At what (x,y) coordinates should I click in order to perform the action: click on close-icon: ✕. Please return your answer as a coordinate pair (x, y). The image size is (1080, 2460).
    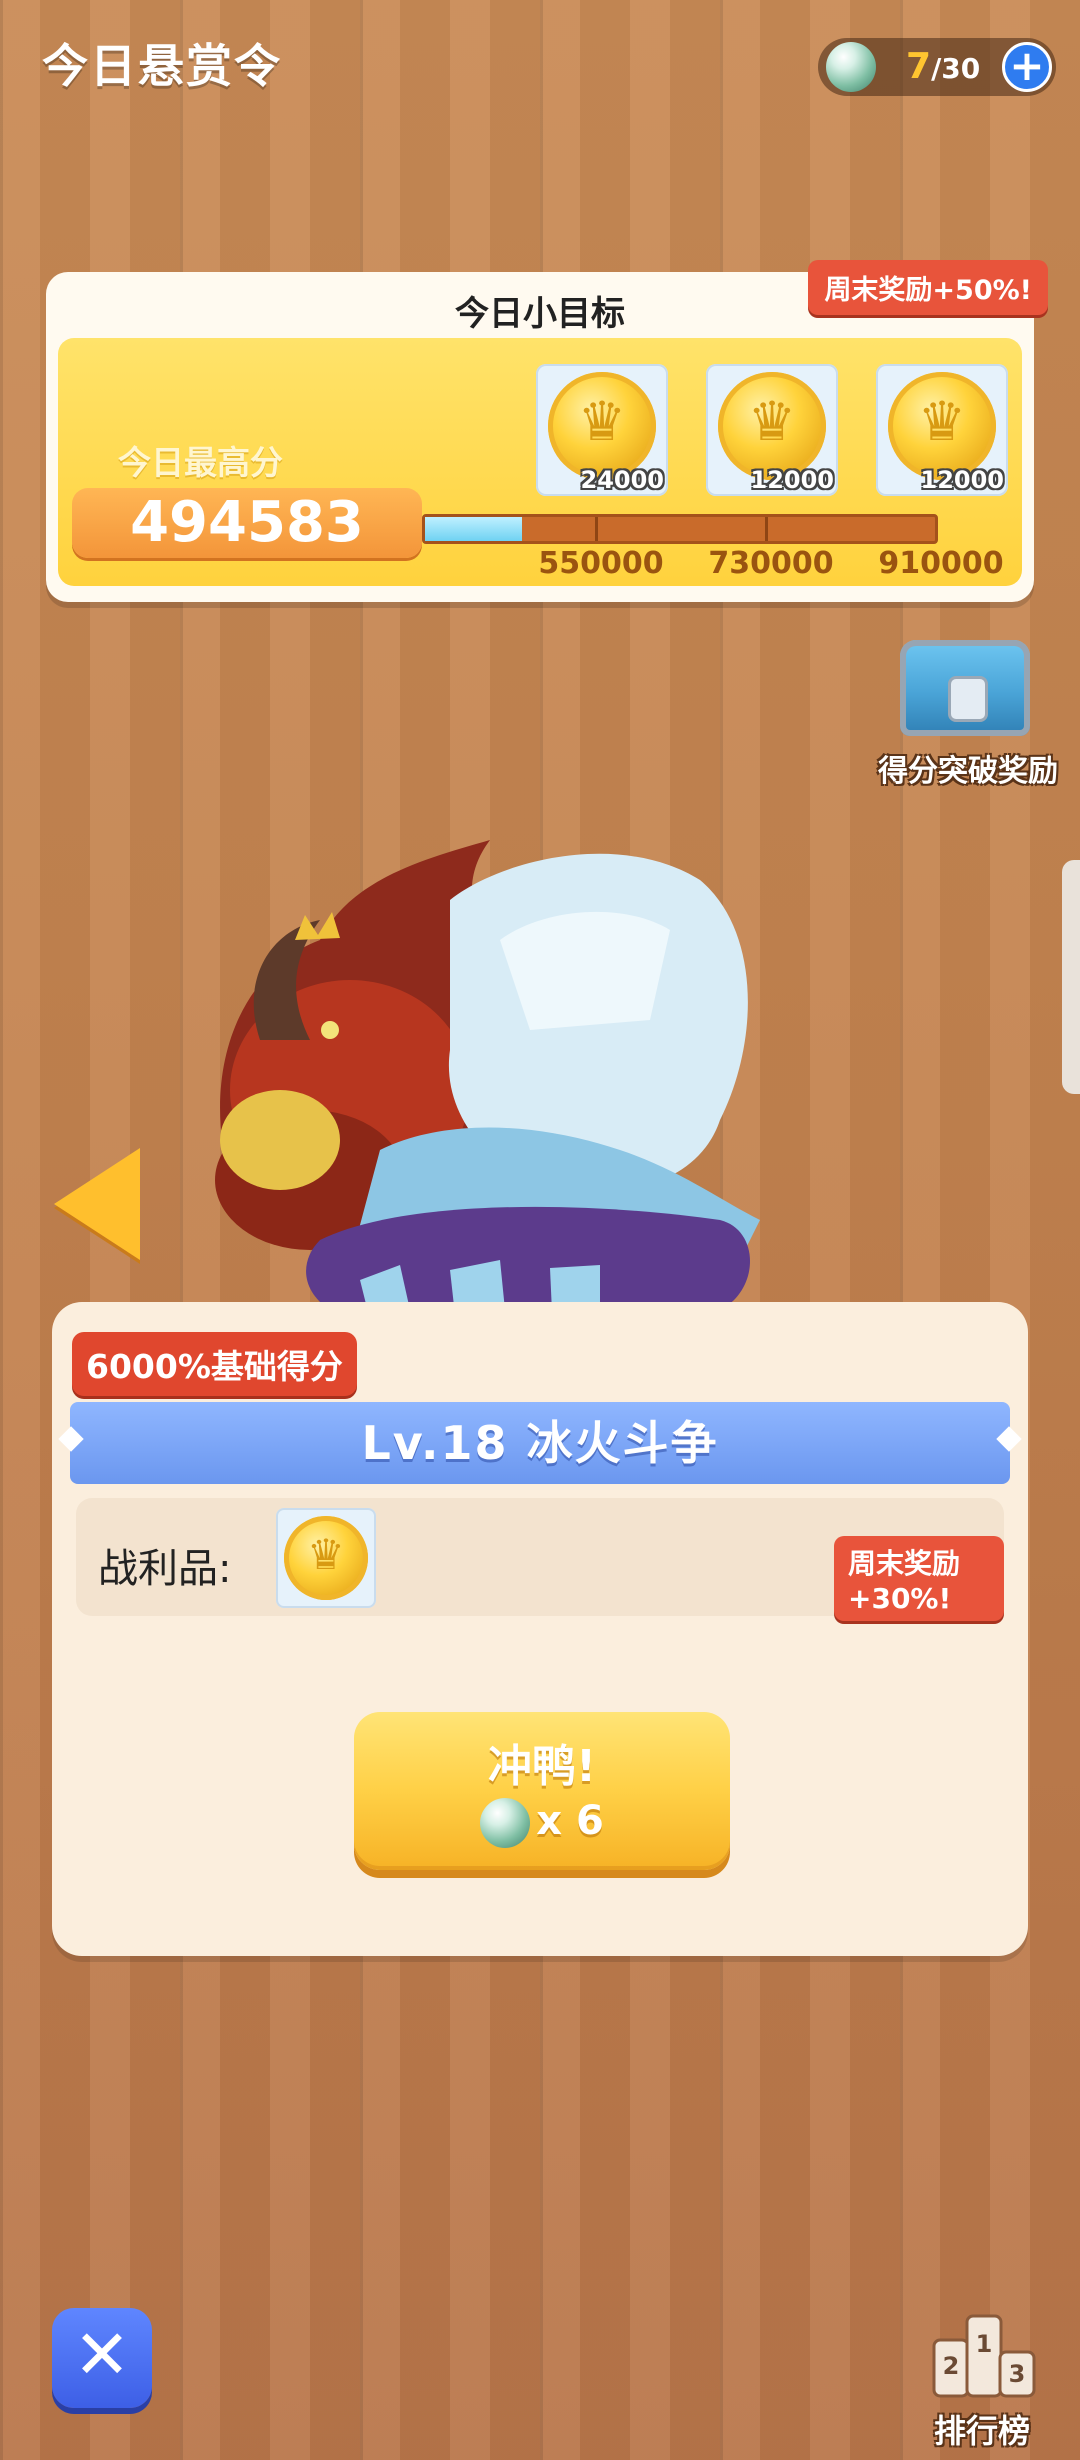
    Looking at the image, I should click on (102, 2355).